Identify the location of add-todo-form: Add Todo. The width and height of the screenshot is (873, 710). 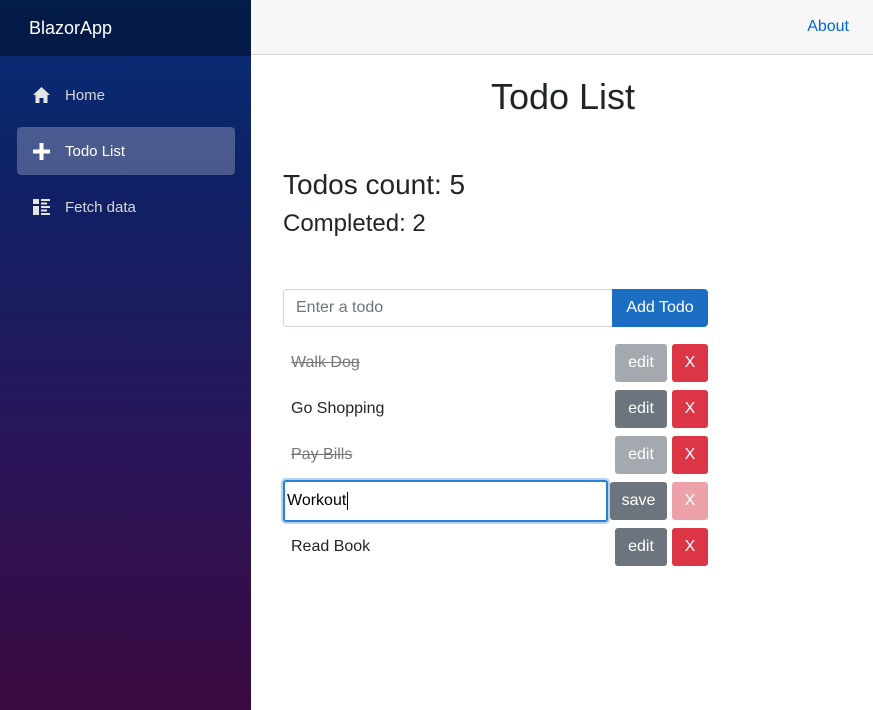
(495, 308).